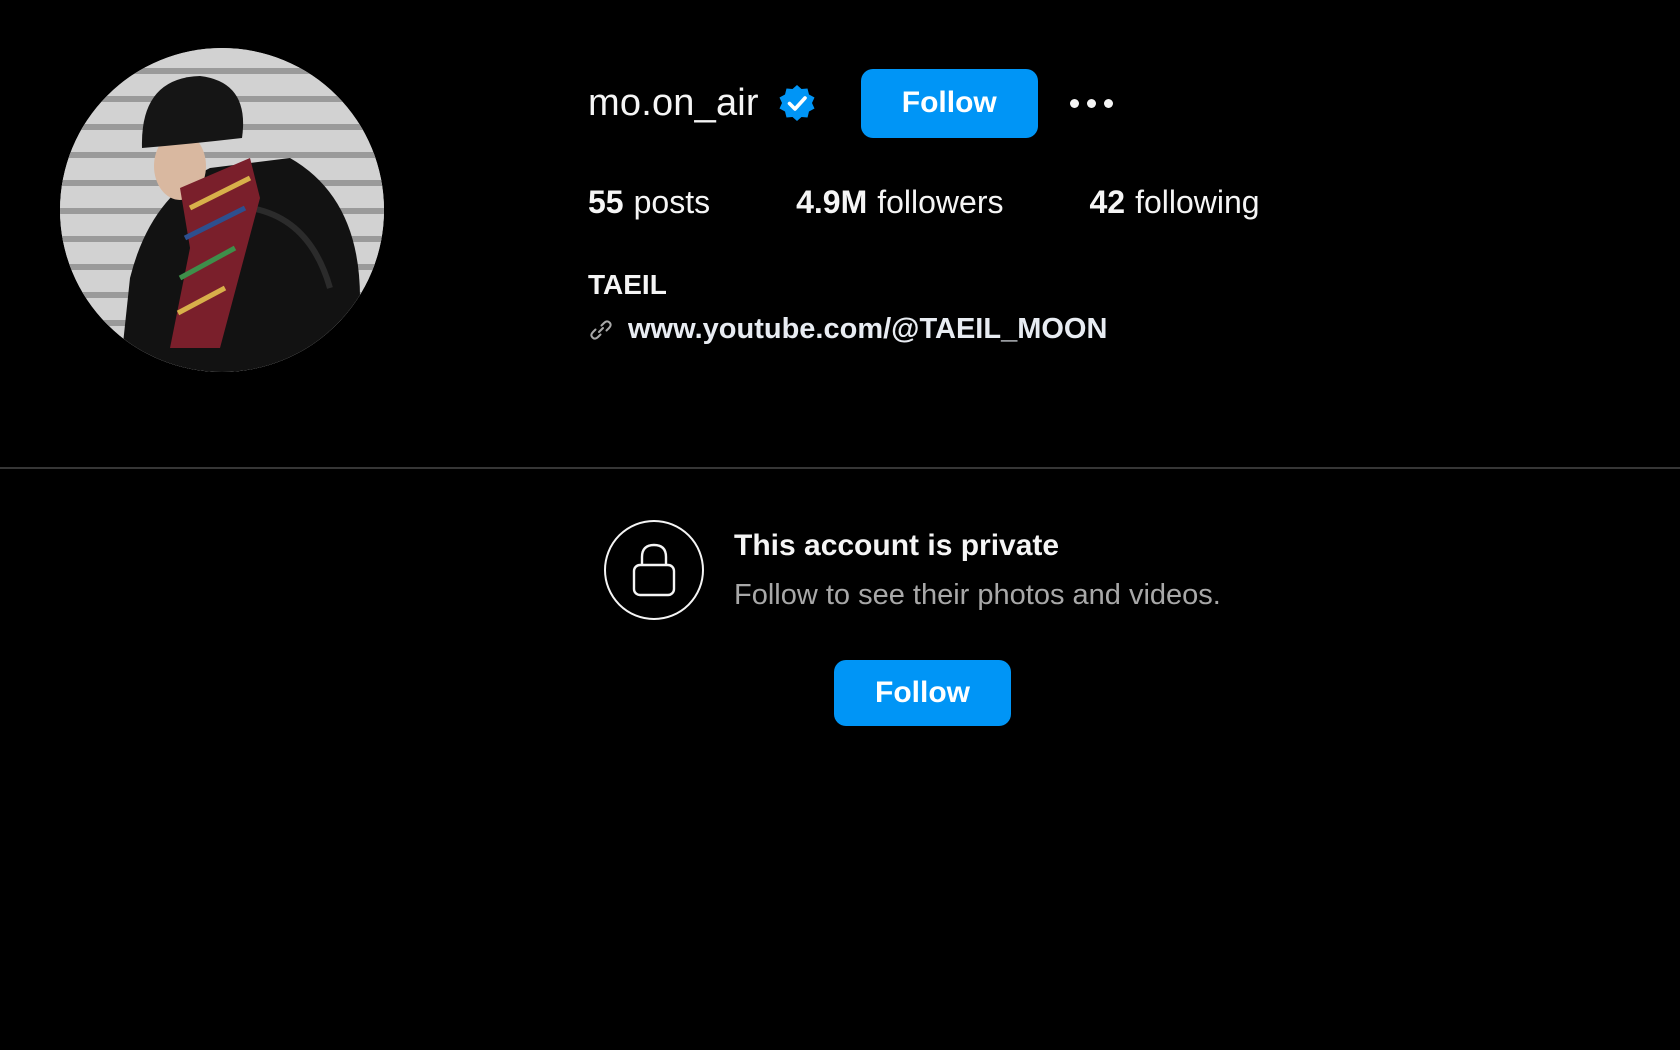 The image size is (1680, 1050). I want to click on profile-stats: 55 posts 4.9M followers 42 following, so click(924, 202).